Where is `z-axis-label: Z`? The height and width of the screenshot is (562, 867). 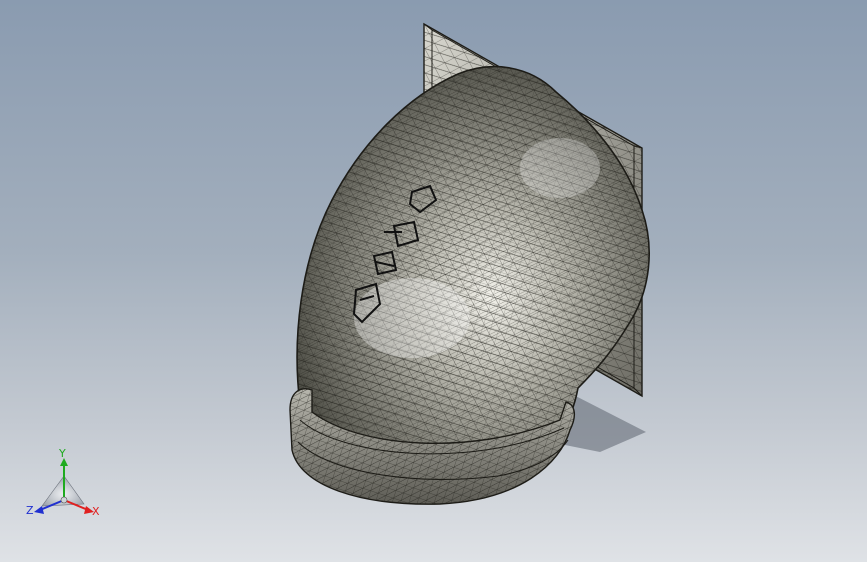 z-axis-label: Z is located at coordinates (30, 510).